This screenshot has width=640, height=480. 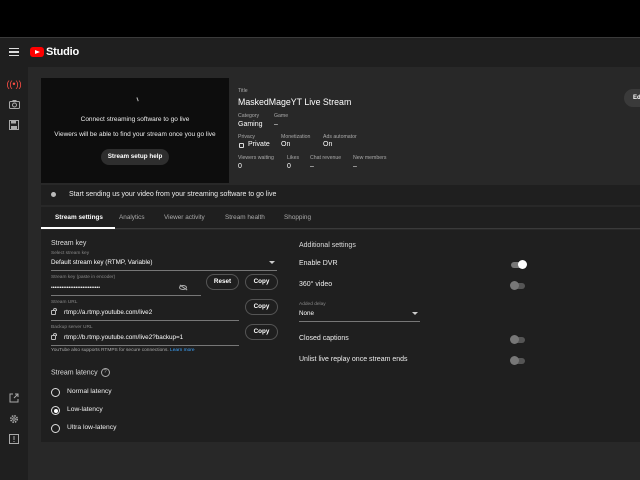 What do you see at coordinates (256, 158) in the screenshot?
I see `viewers-waiting-label: Viewers waiting` at bounding box center [256, 158].